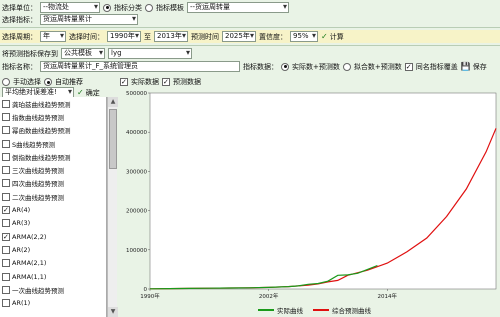  What do you see at coordinates (29, 263) in the screenshot?
I see `method-label: ARMA(2,1)` at bounding box center [29, 263].